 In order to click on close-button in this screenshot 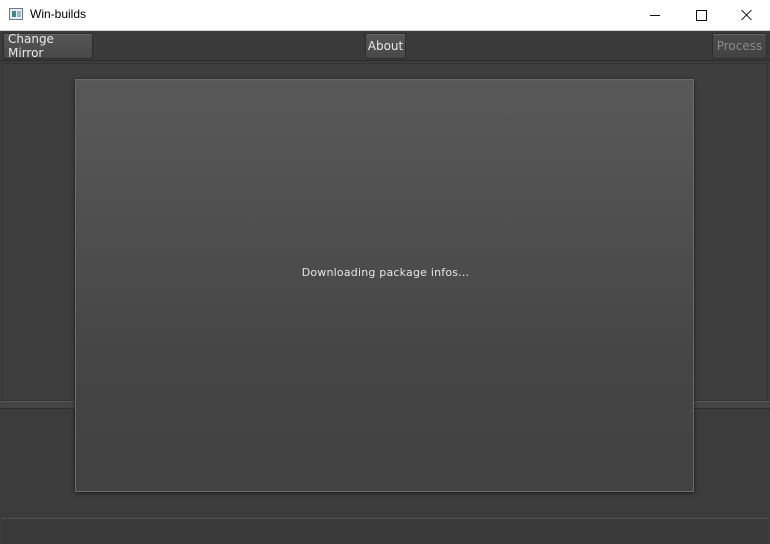, I will do `click(747, 15)`.